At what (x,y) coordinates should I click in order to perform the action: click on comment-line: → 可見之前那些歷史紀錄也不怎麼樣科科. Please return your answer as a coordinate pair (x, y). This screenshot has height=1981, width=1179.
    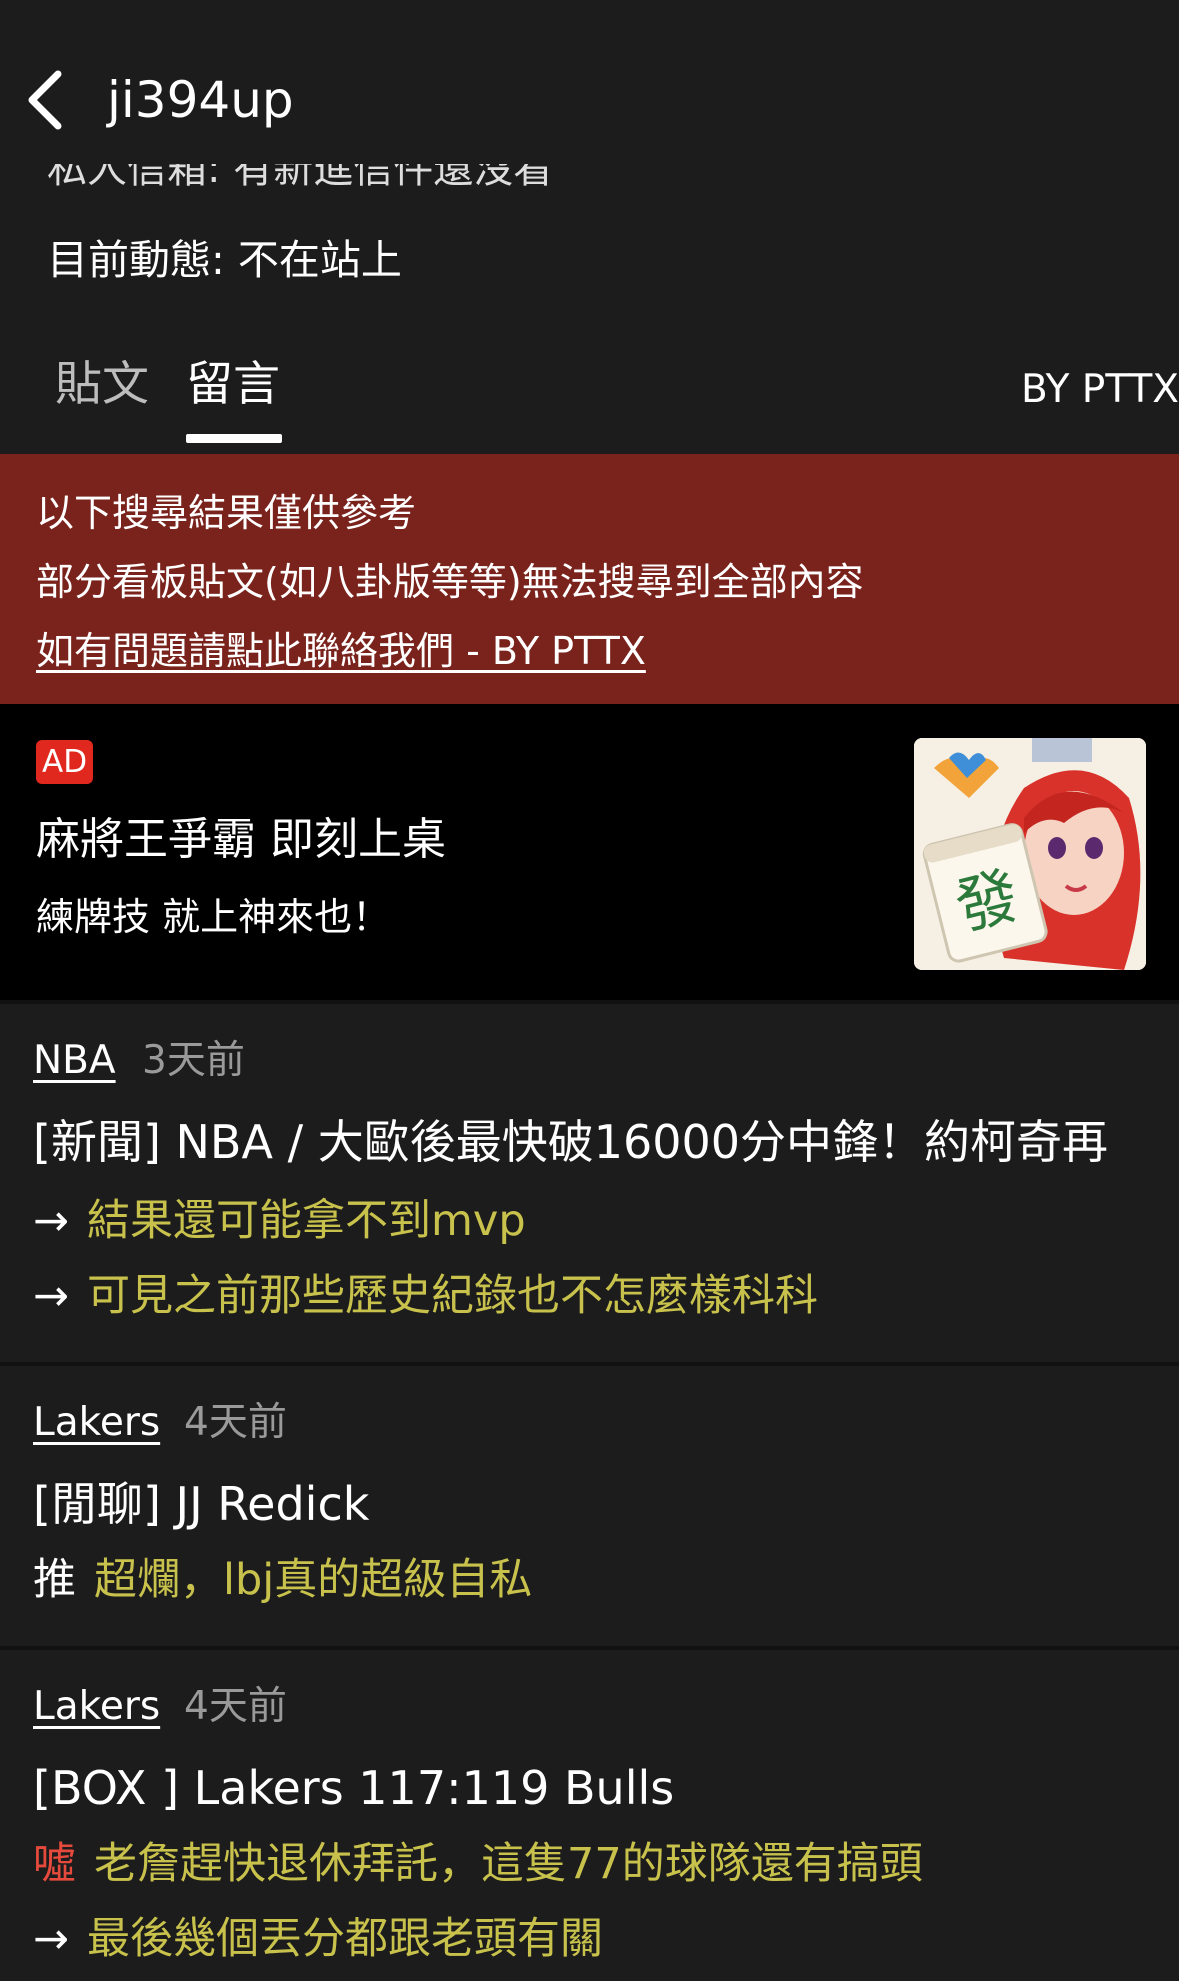
    Looking at the image, I should click on (425, 1296).